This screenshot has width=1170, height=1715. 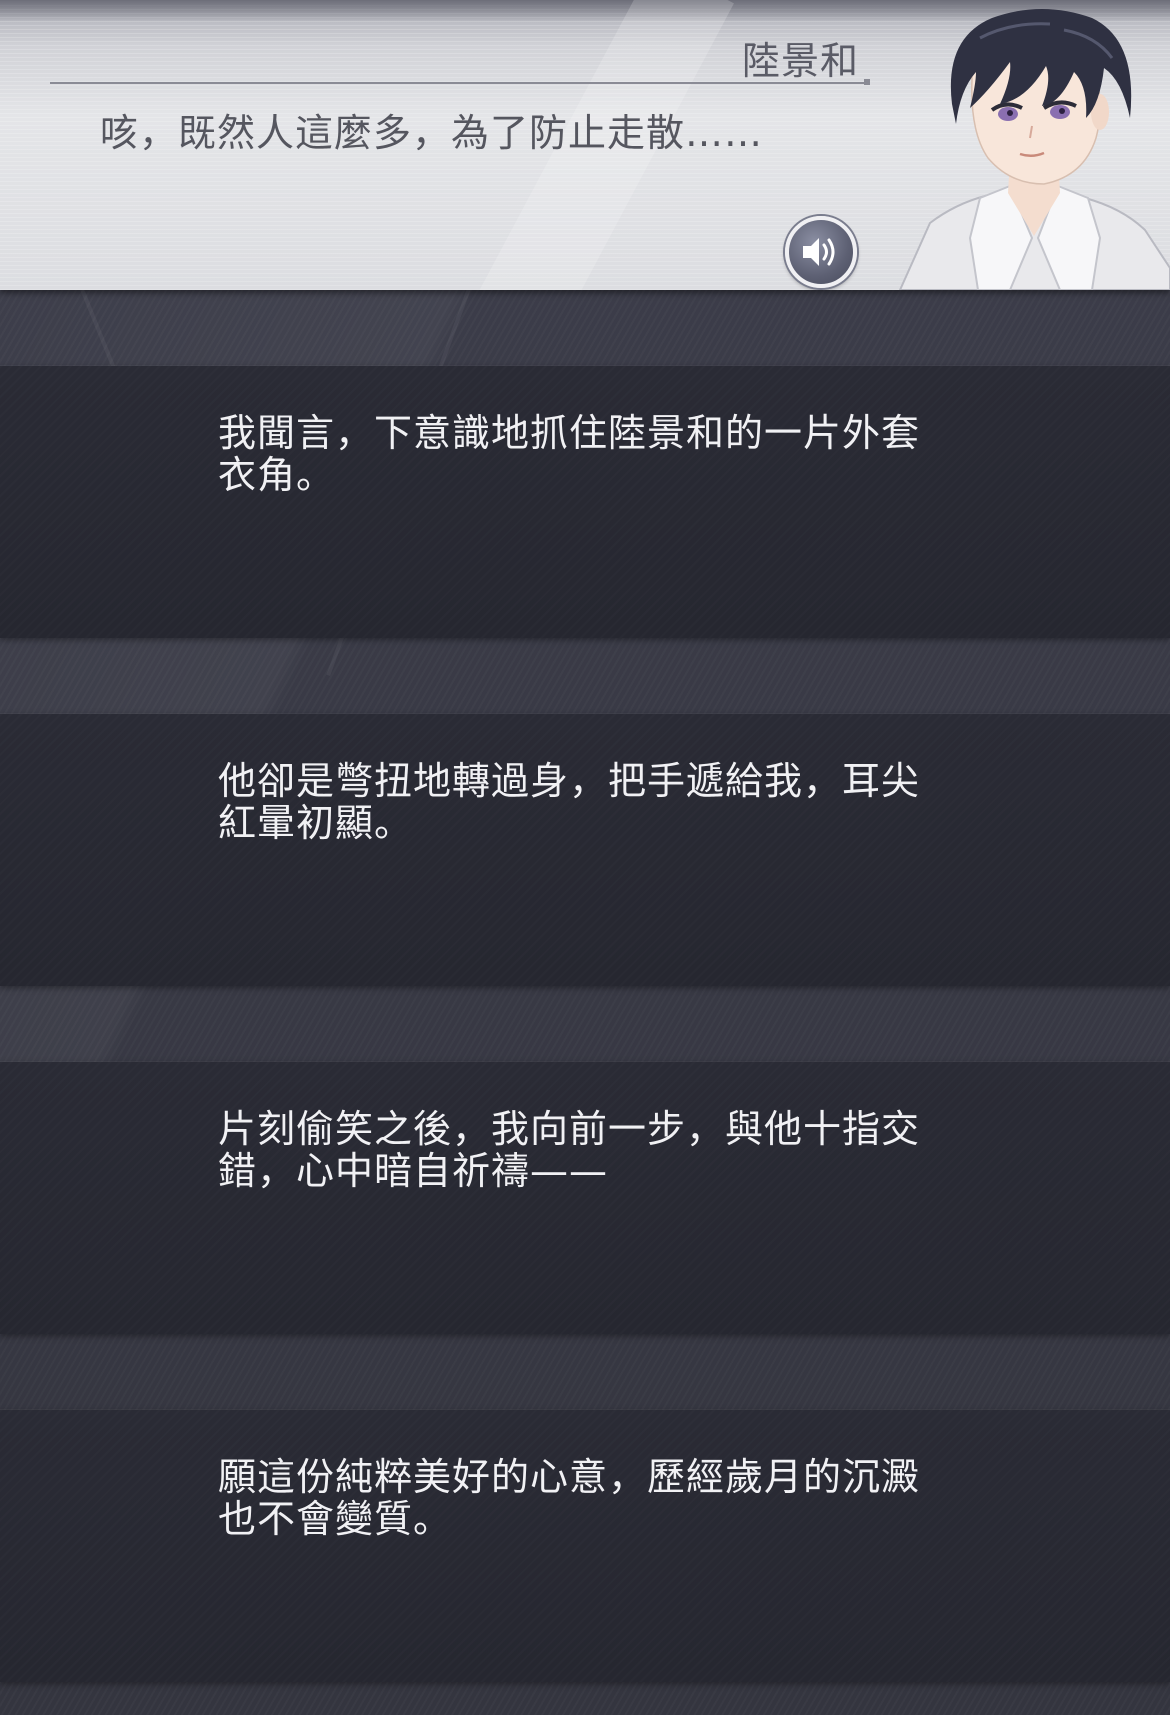 I want to click on name-divider, so click(x=460, y=82).